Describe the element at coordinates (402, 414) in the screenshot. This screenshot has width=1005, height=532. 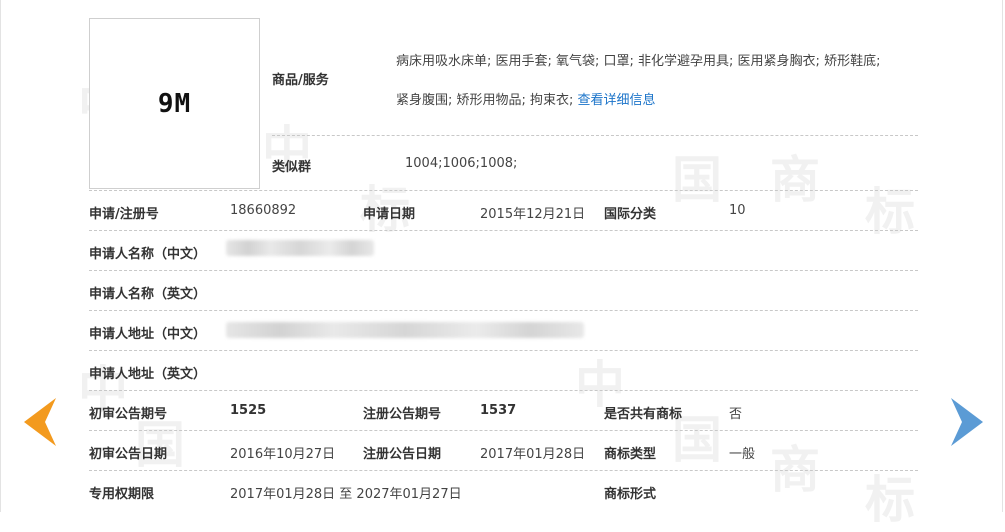
I see `reg-notice-no-label: 注册公告期号` at that location.